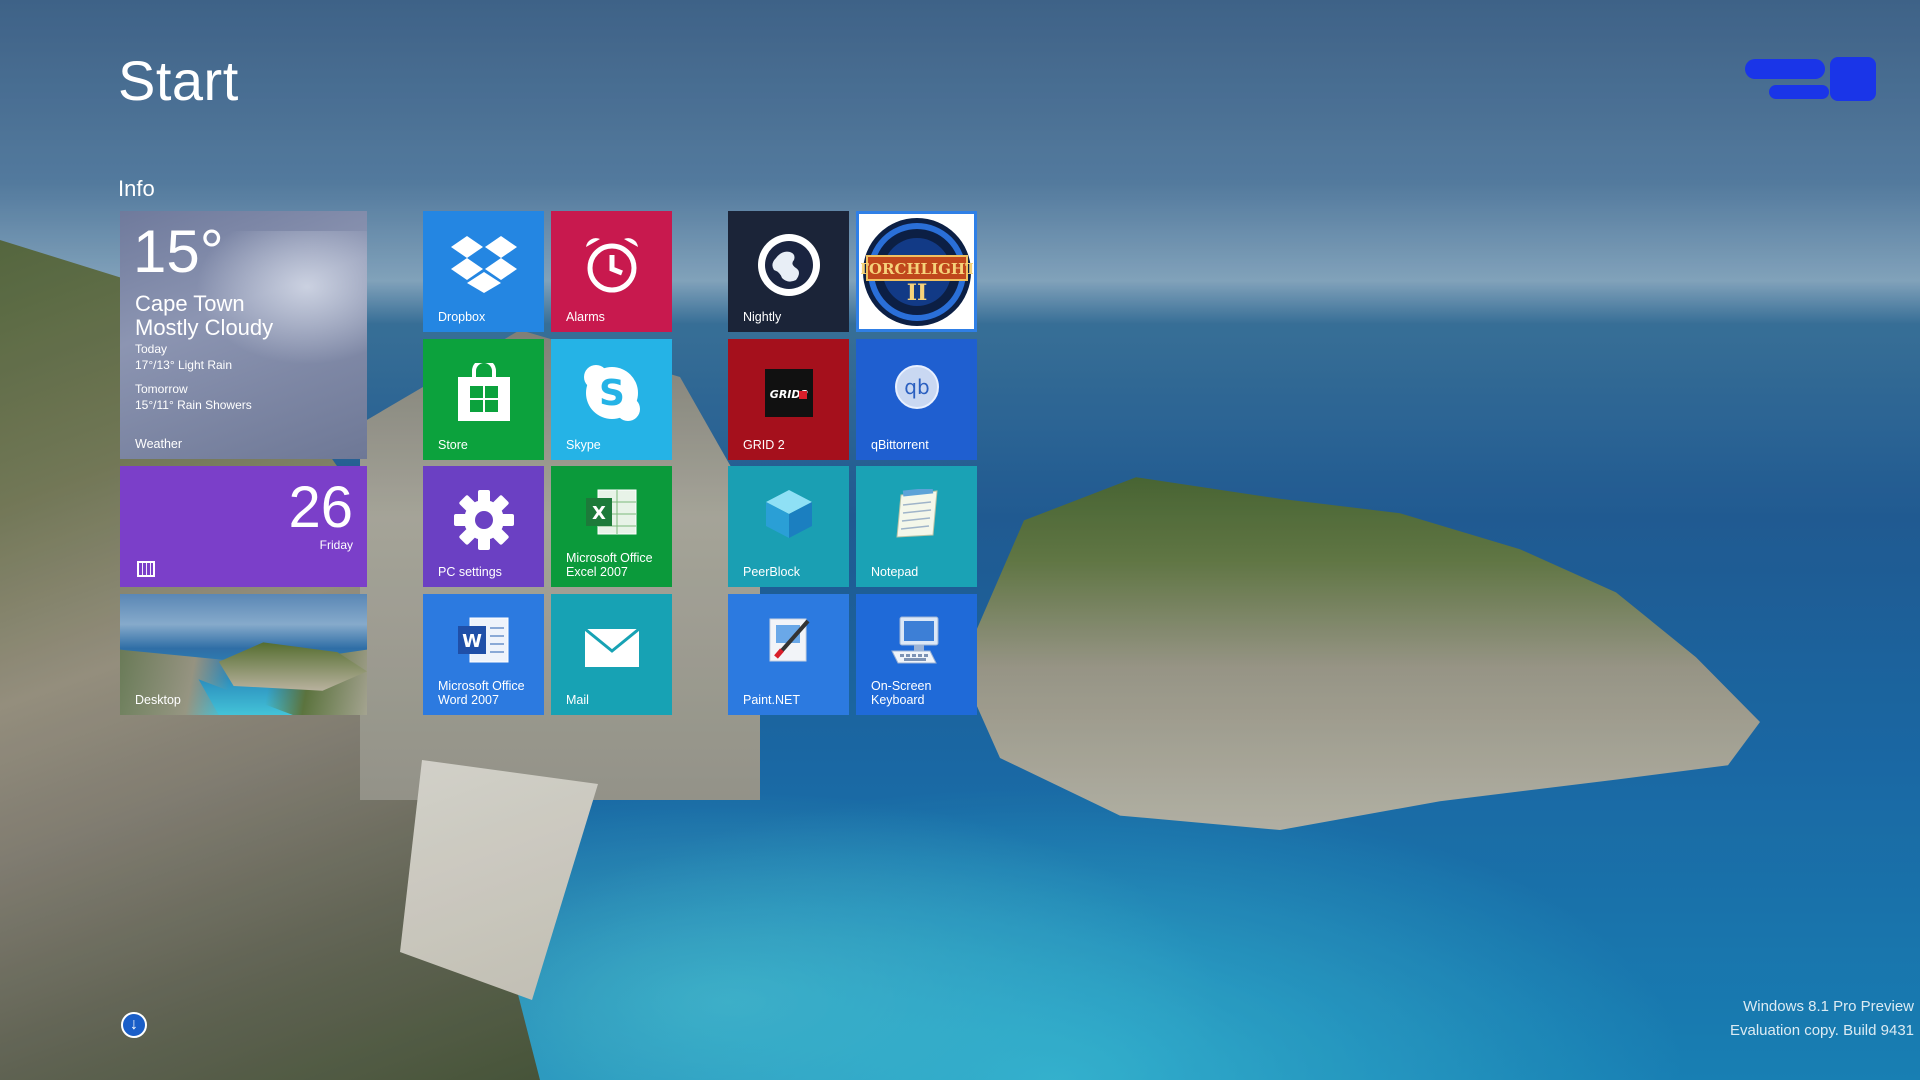 The image size is (1920, 1080). I want to click on qbittorrent-icon: qb, so click(916, 387).